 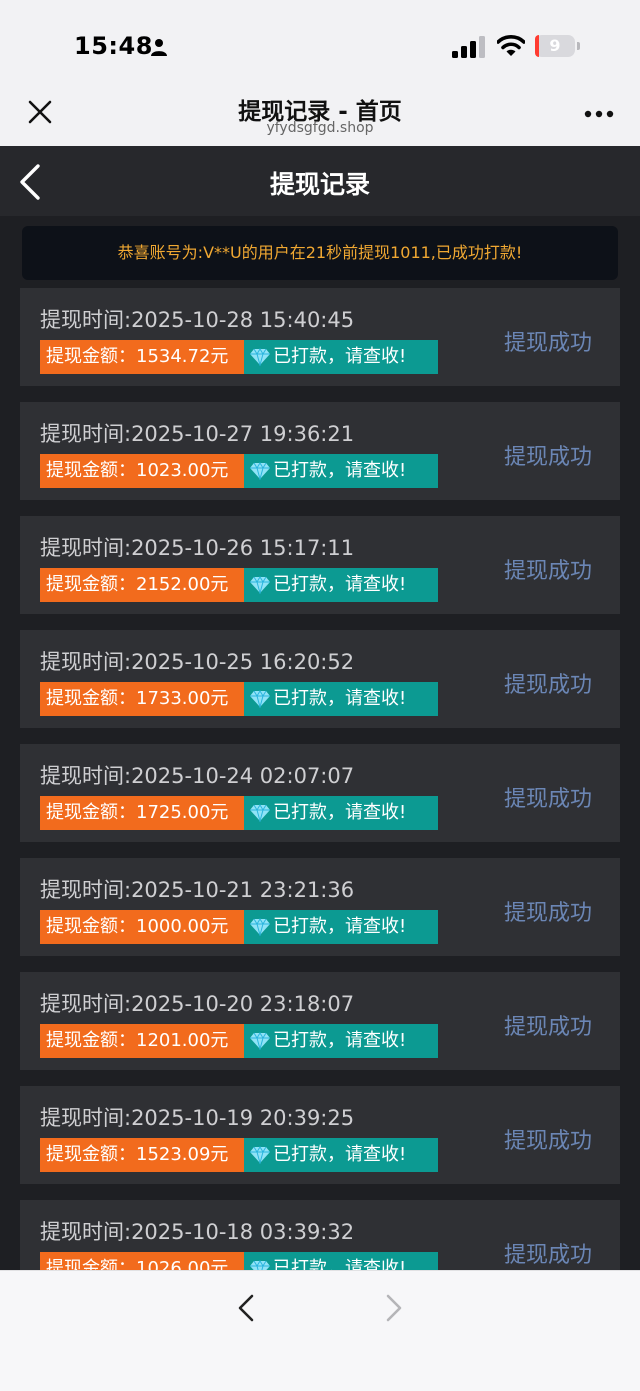 I want to click on amount-badge: 提现金额：1201.00元, so click(x=142, y=1041).